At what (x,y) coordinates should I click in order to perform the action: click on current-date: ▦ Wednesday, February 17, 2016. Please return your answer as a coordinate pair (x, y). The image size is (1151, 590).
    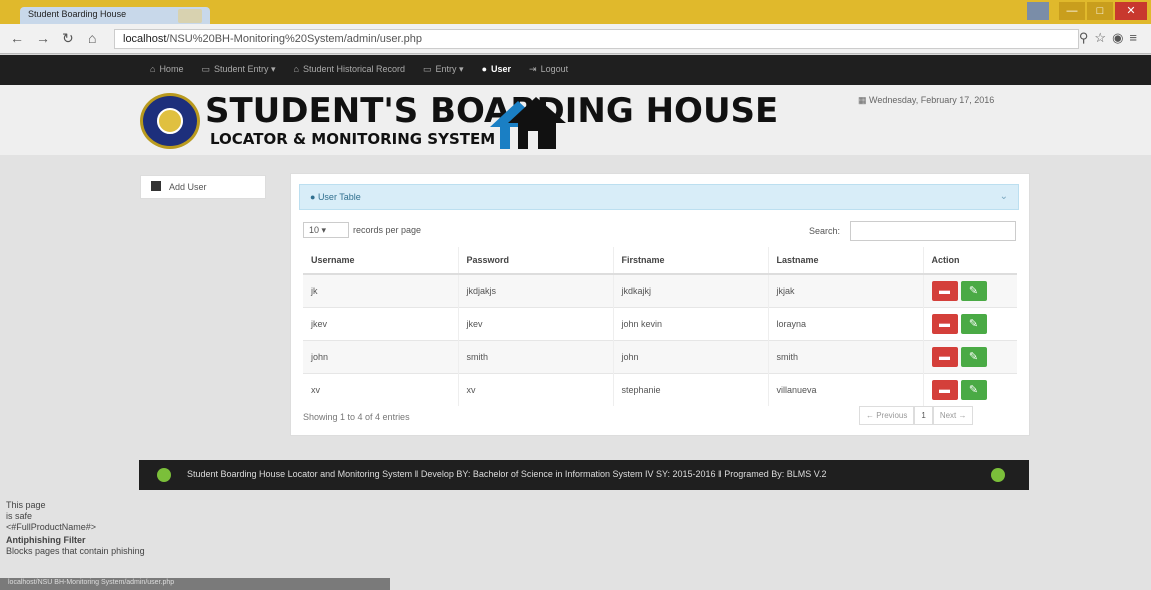
    Looking at the image, I should click on (926, 100).